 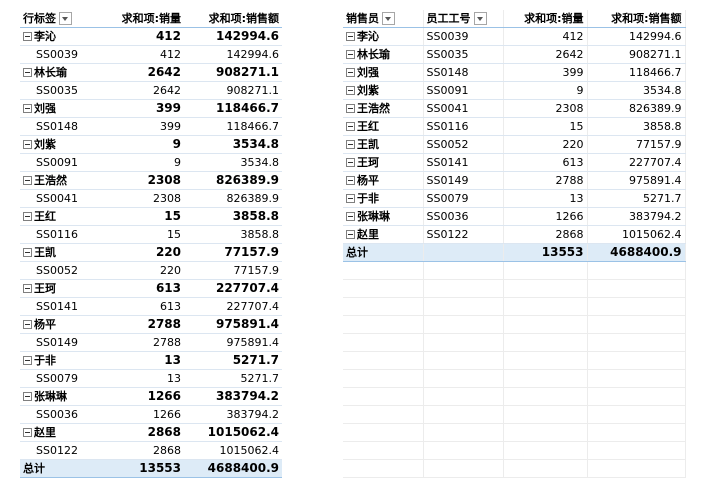 I want to click on grand-total-label: 总计, so click(x=60, y=468).